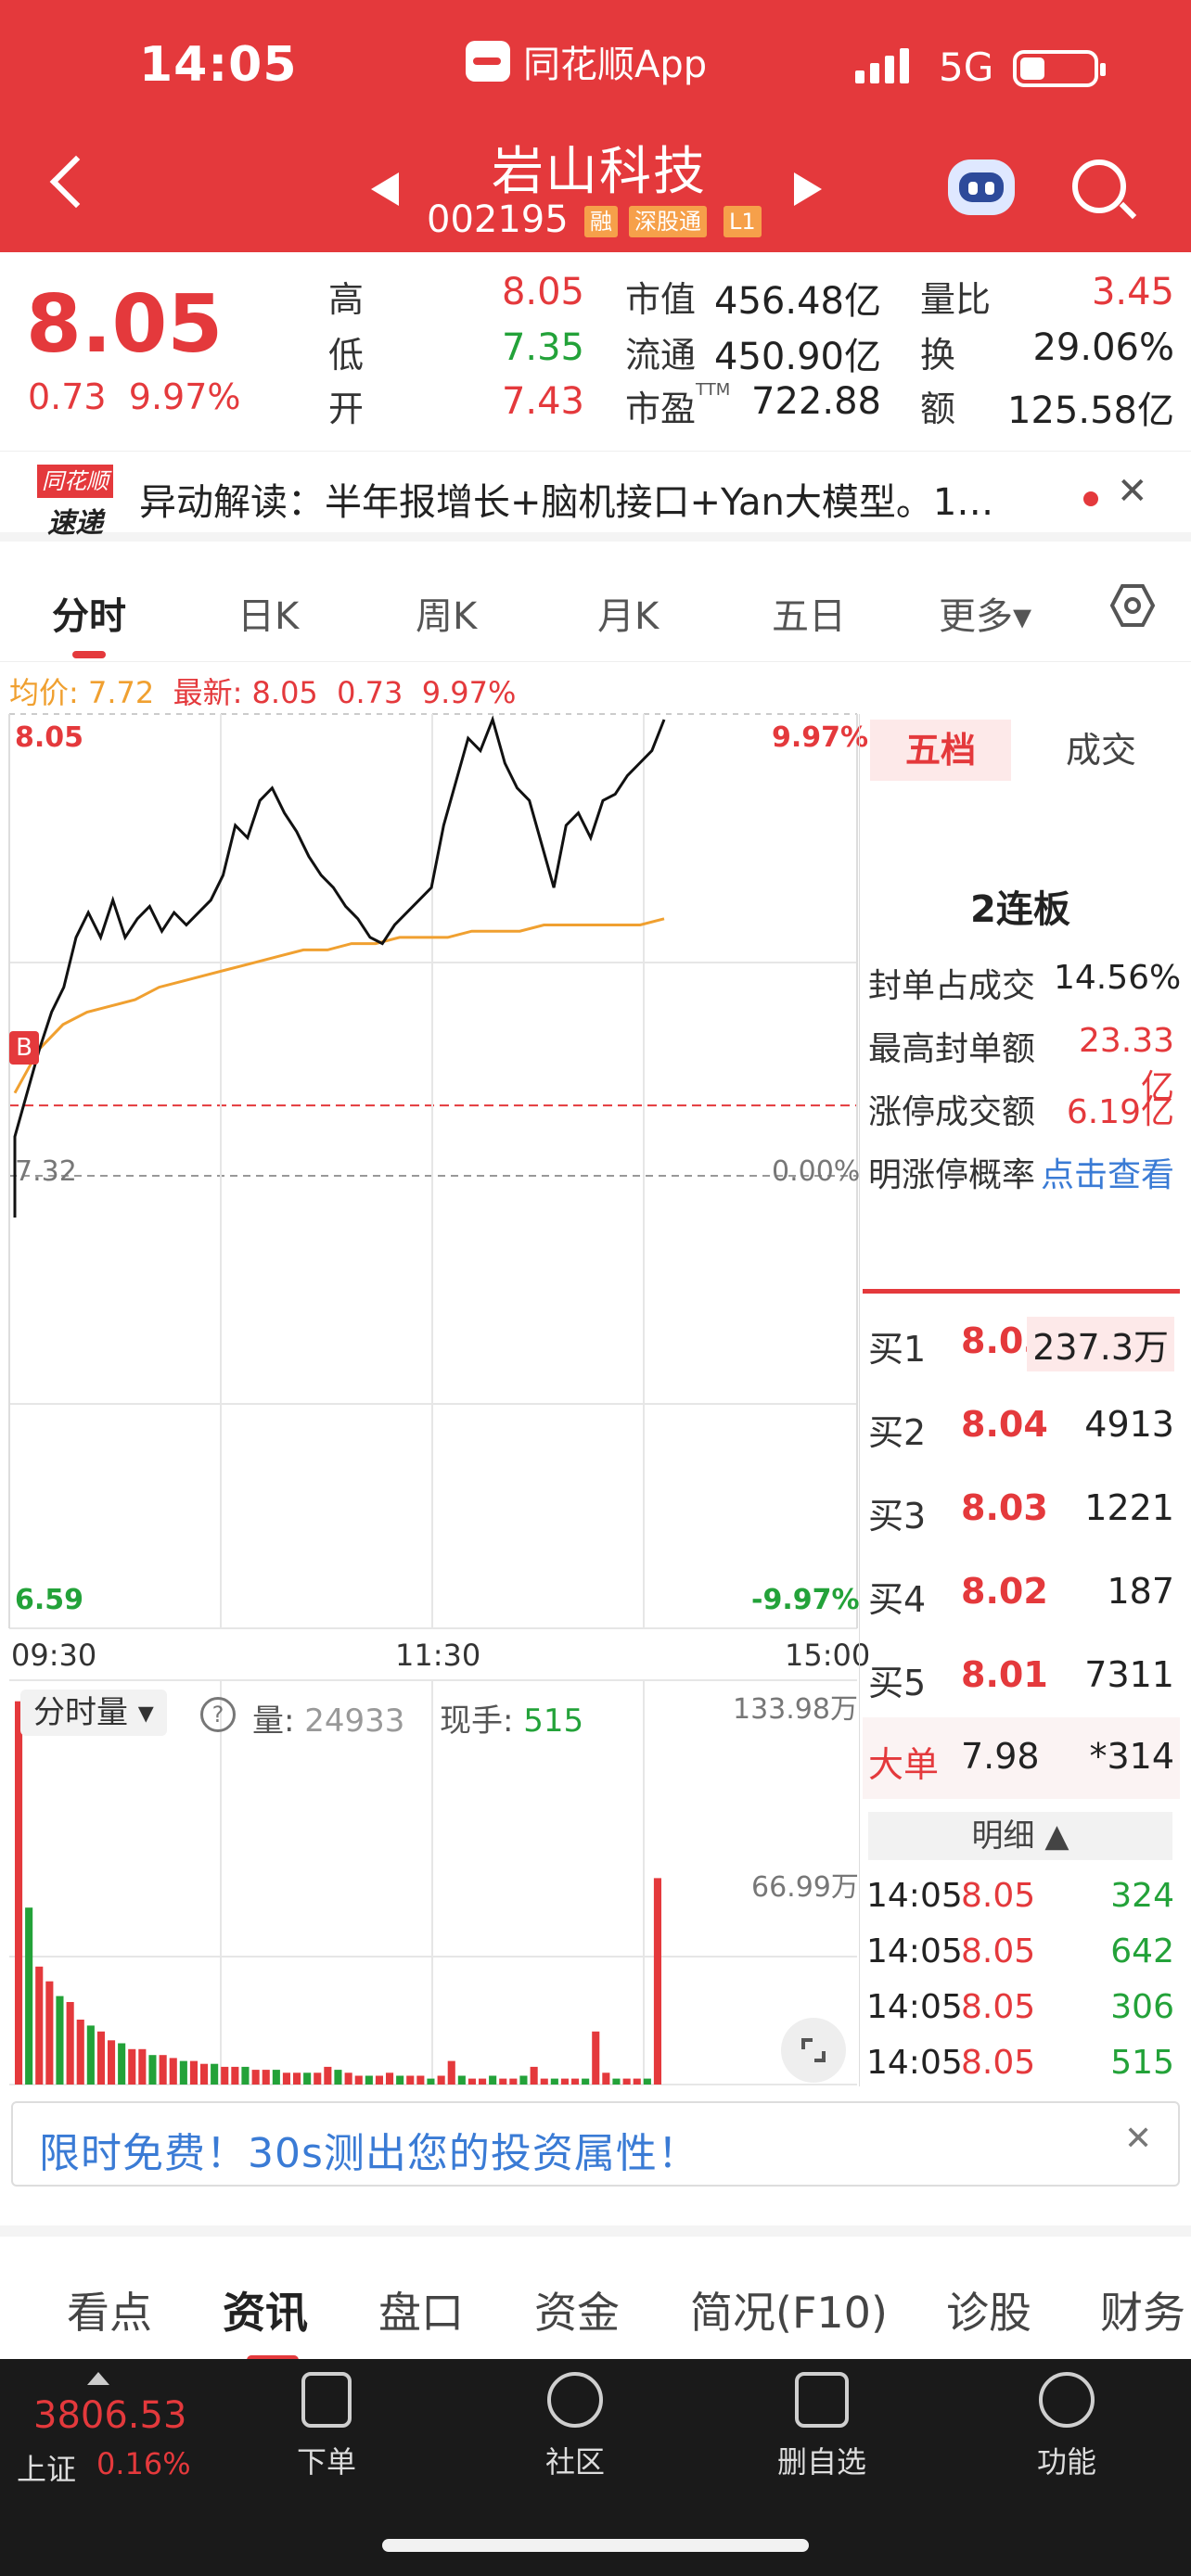 The image size is (1191, 2576). Describe the element at coordinates (940, 750) in the screenshot. I see `tab-order-book: 五档` at that location.